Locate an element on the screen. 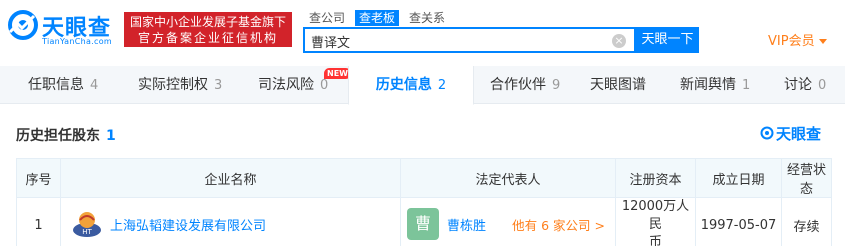 The image size is (845, 246). tab-control: 实际控制权 3 is located at coordinates (180, 85).